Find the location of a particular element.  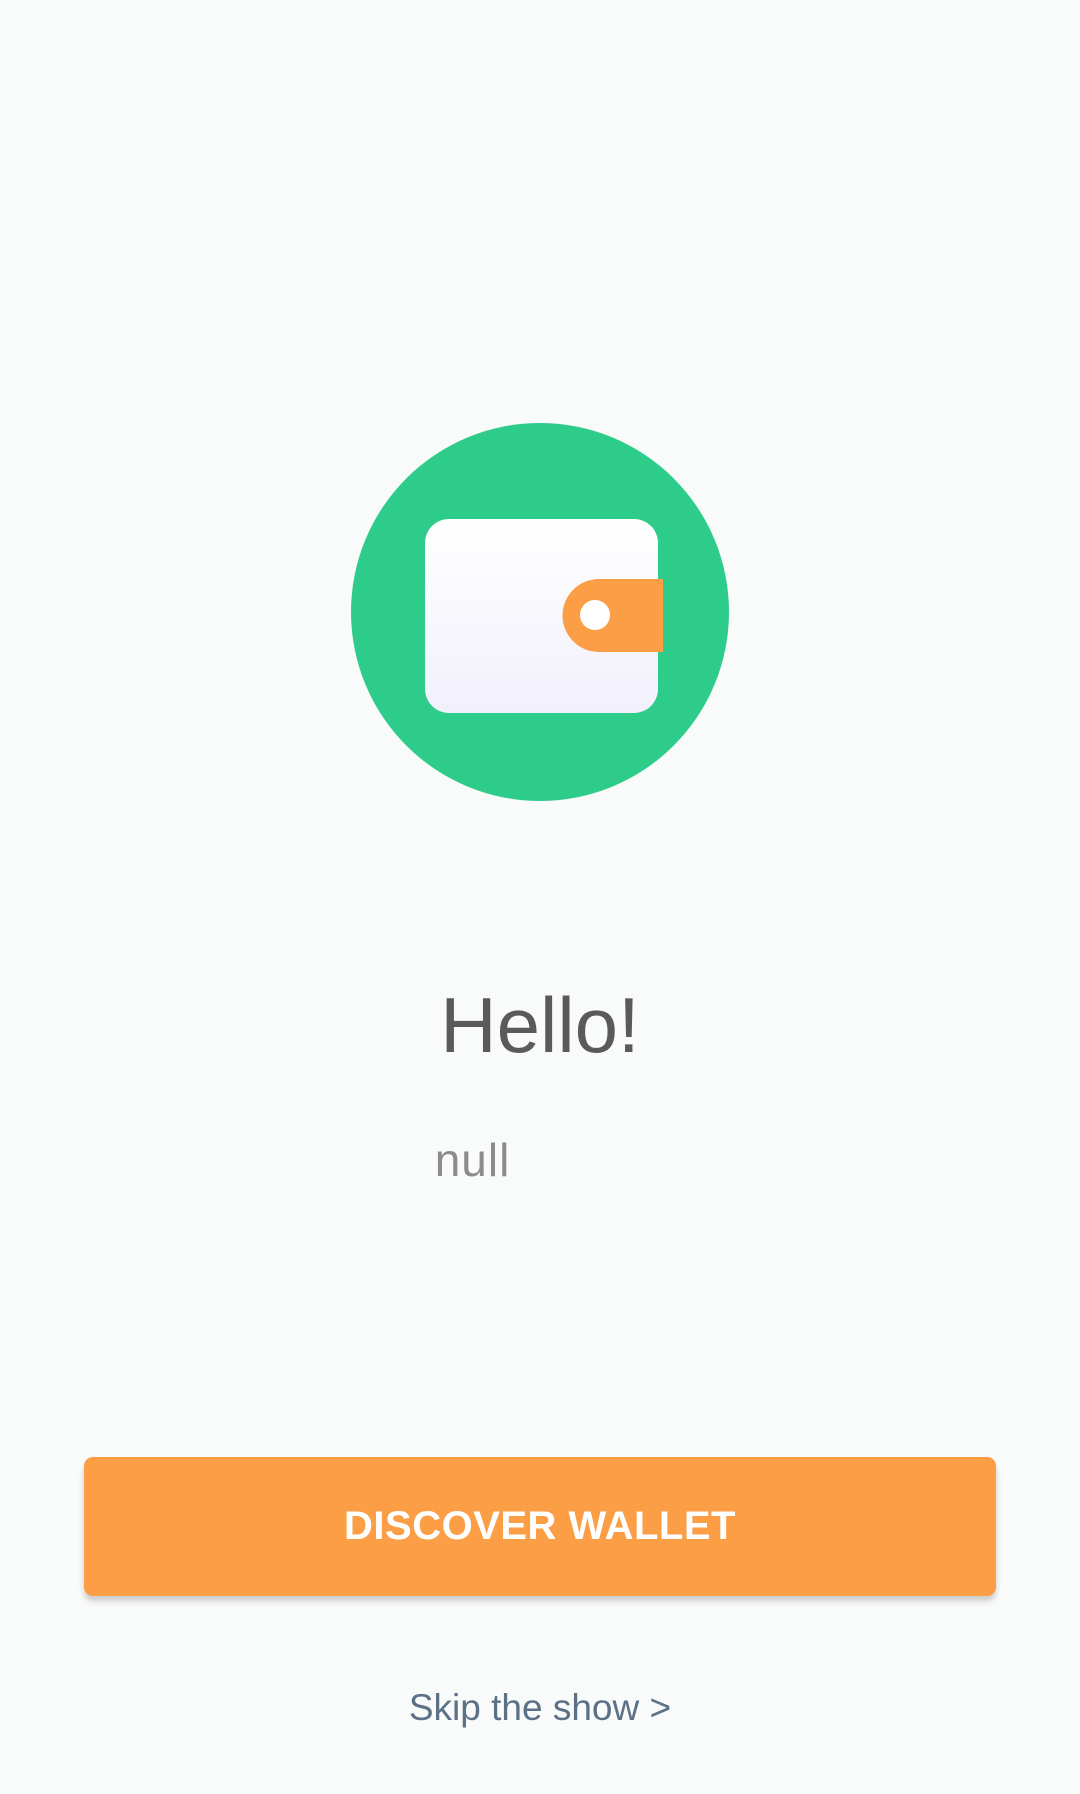

skip-the-show-link: Skip the show > is located at coordinates (540, 1708).